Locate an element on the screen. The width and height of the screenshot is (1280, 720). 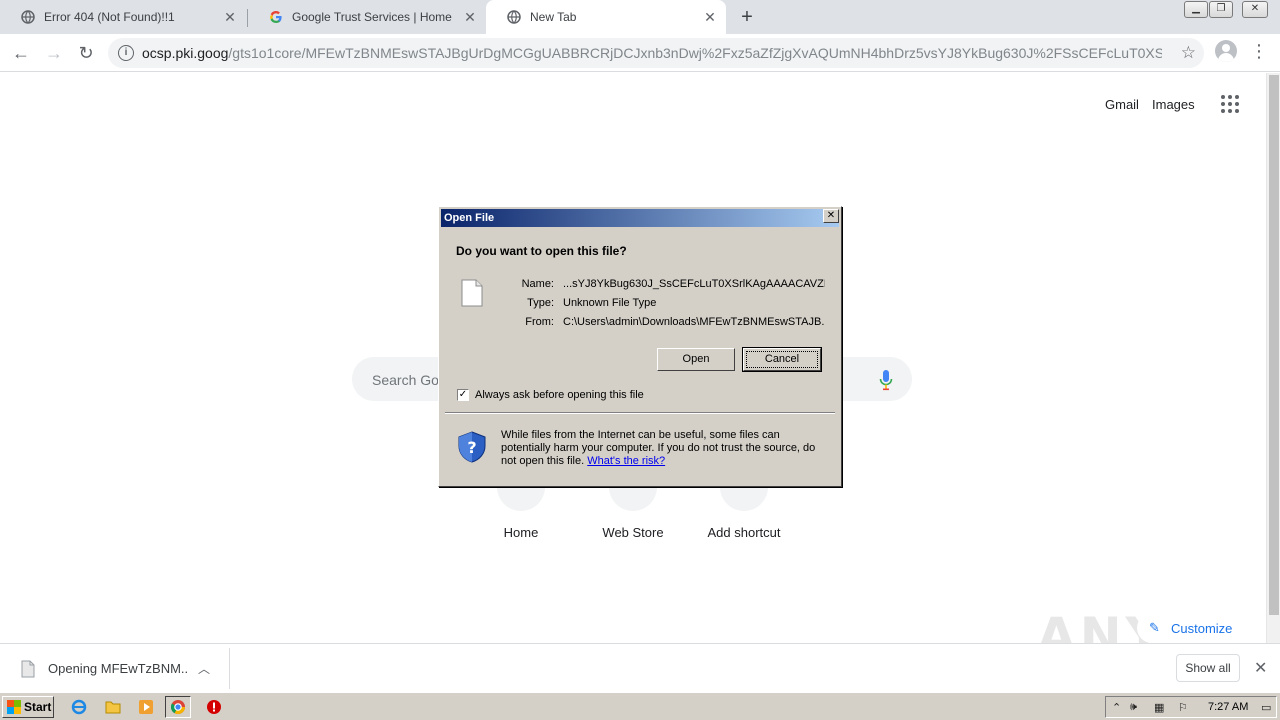
volume-icon: 🕪 is located at coordinates (1133, 707).